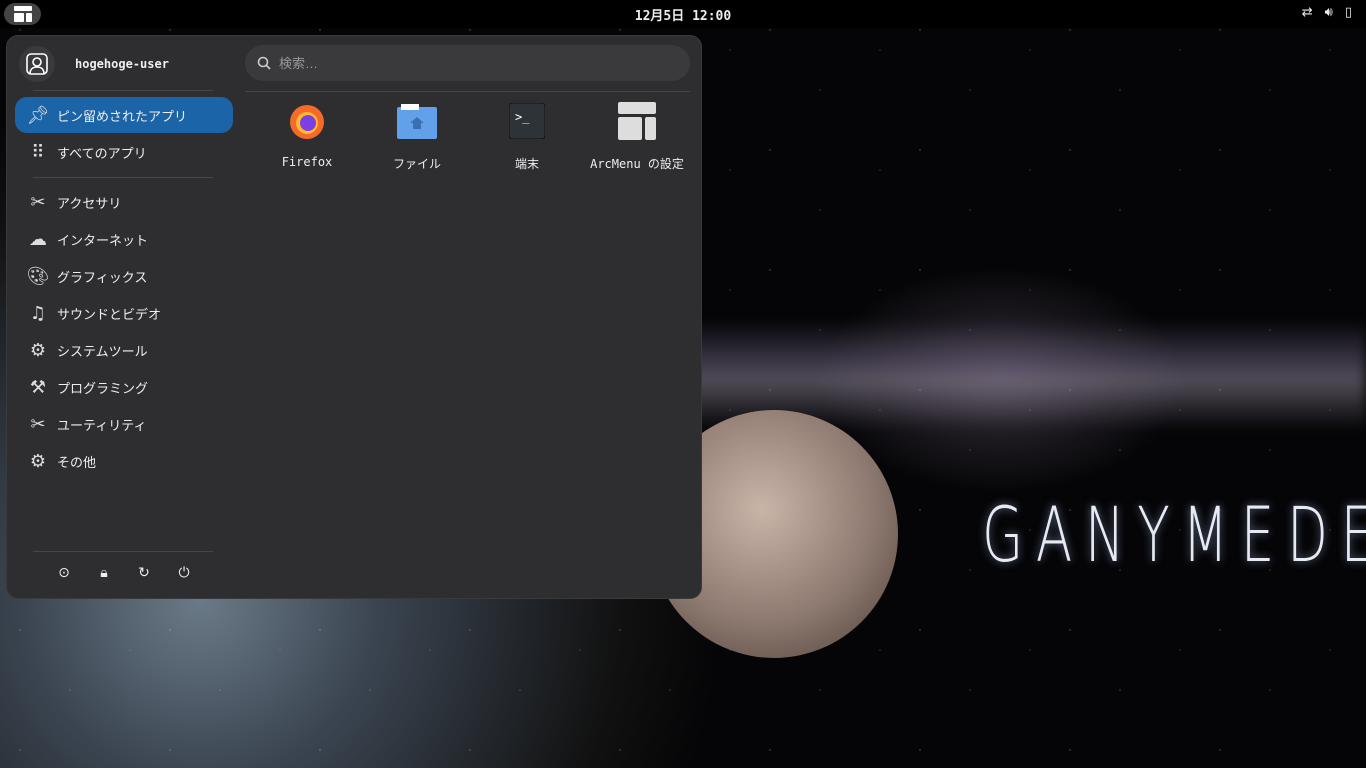 Image resolution: width=1366 pixels, height=768 pixels. Describe the element at coordinates (124, 573) in the screenshot. I see `session-actions: ⊙ 🔒︎ ↻ ⏻` at that location.